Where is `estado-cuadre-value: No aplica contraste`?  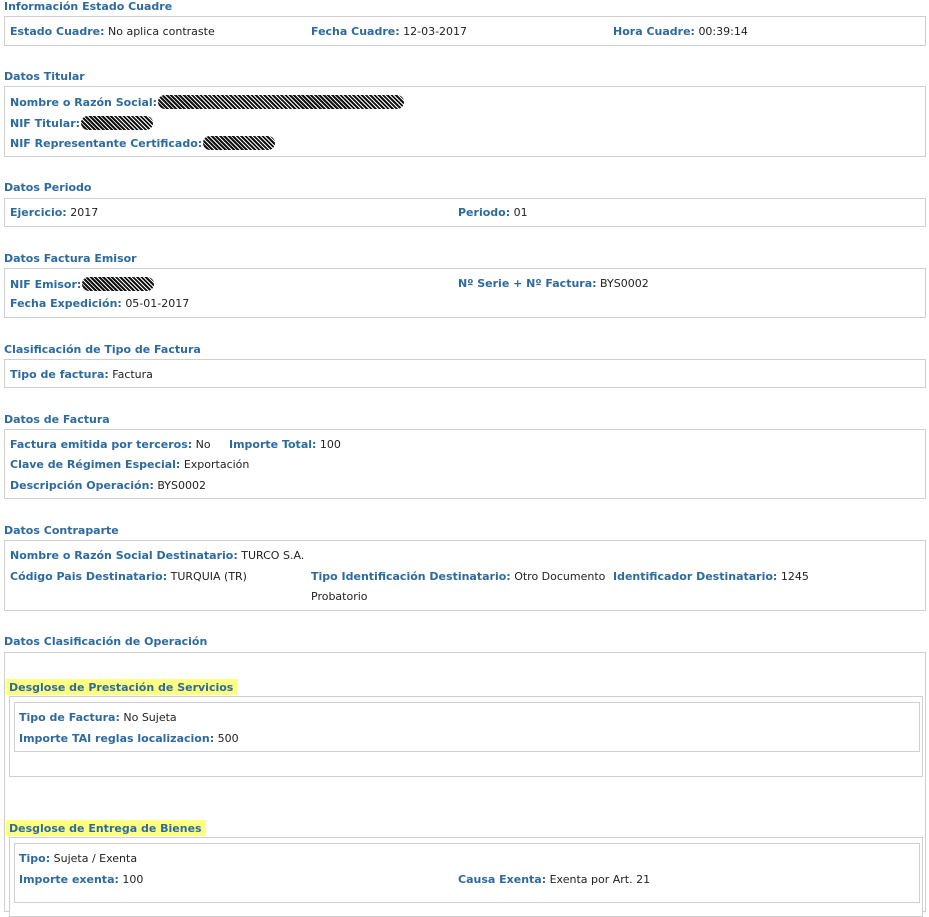 estado-cuadre-value: No aplica contraste is located at coordinates (161, 31).